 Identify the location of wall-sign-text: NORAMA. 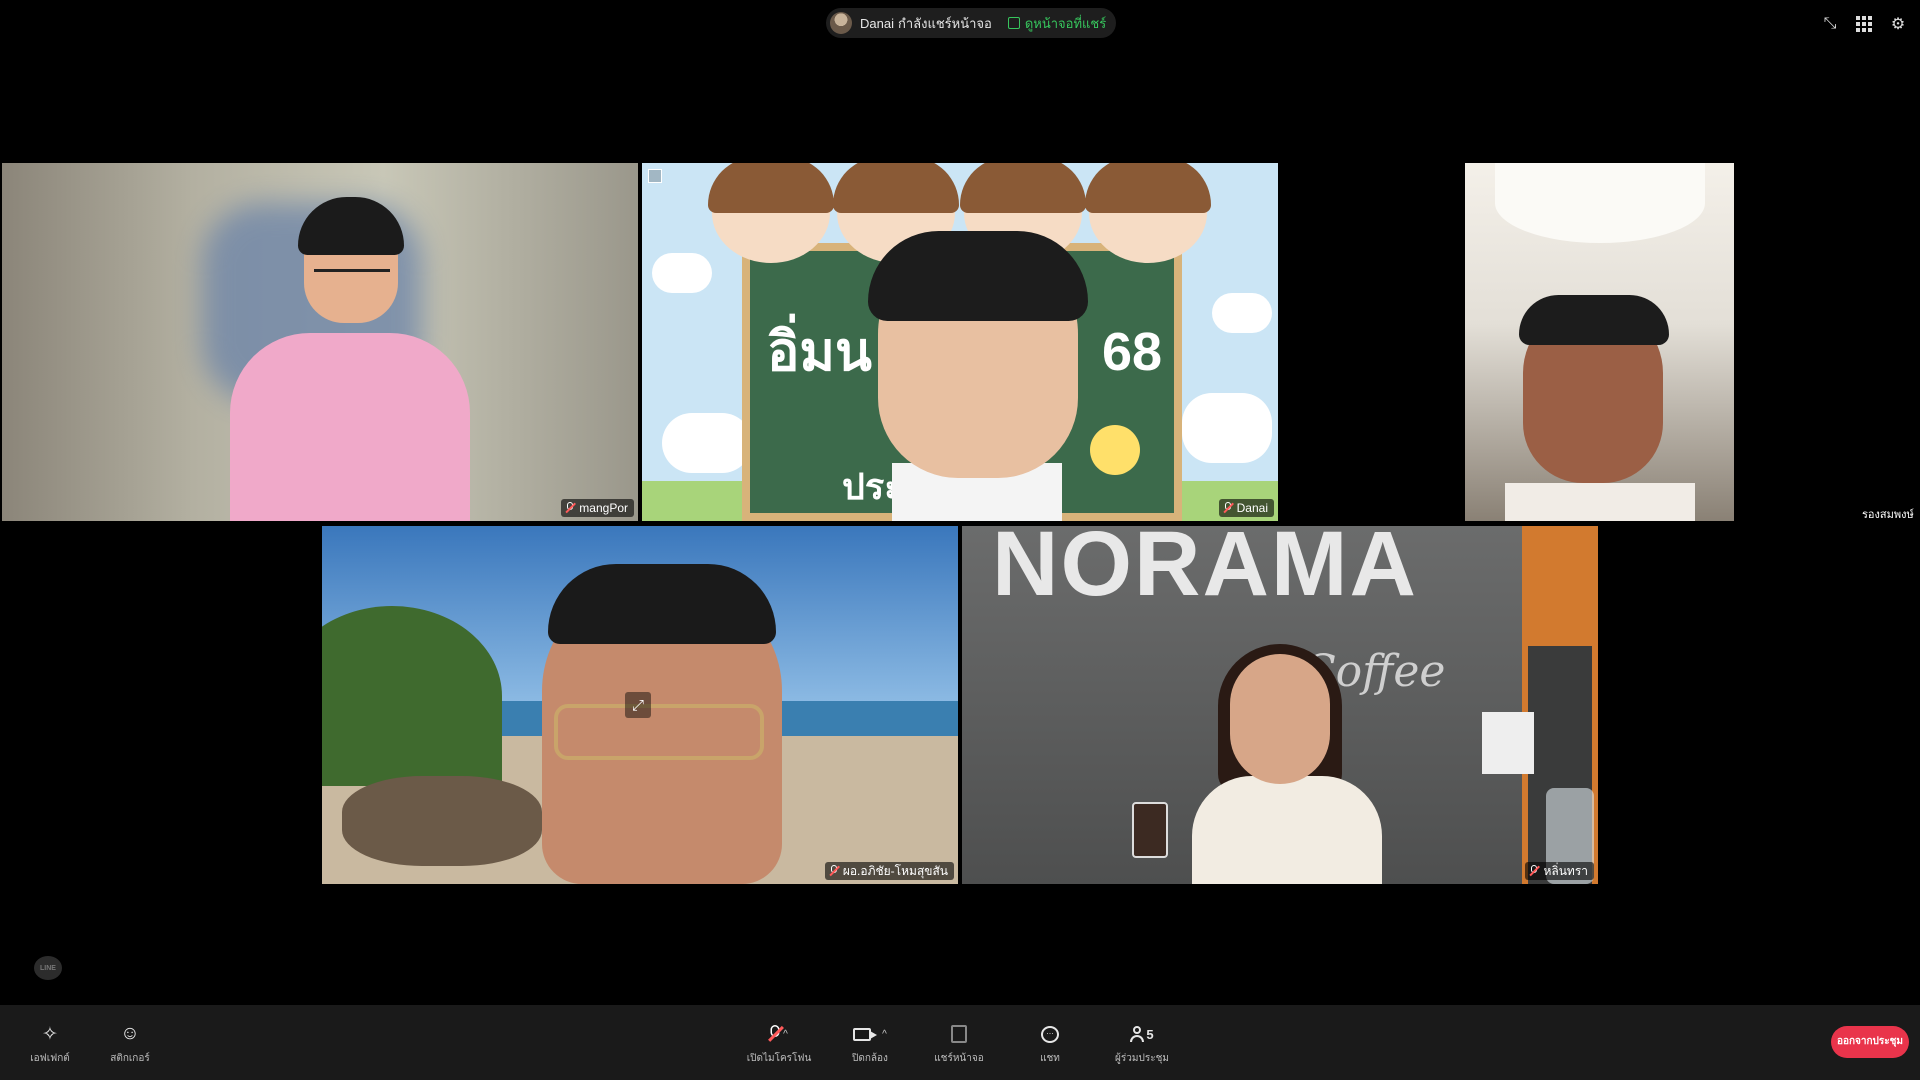
(1205, 570).